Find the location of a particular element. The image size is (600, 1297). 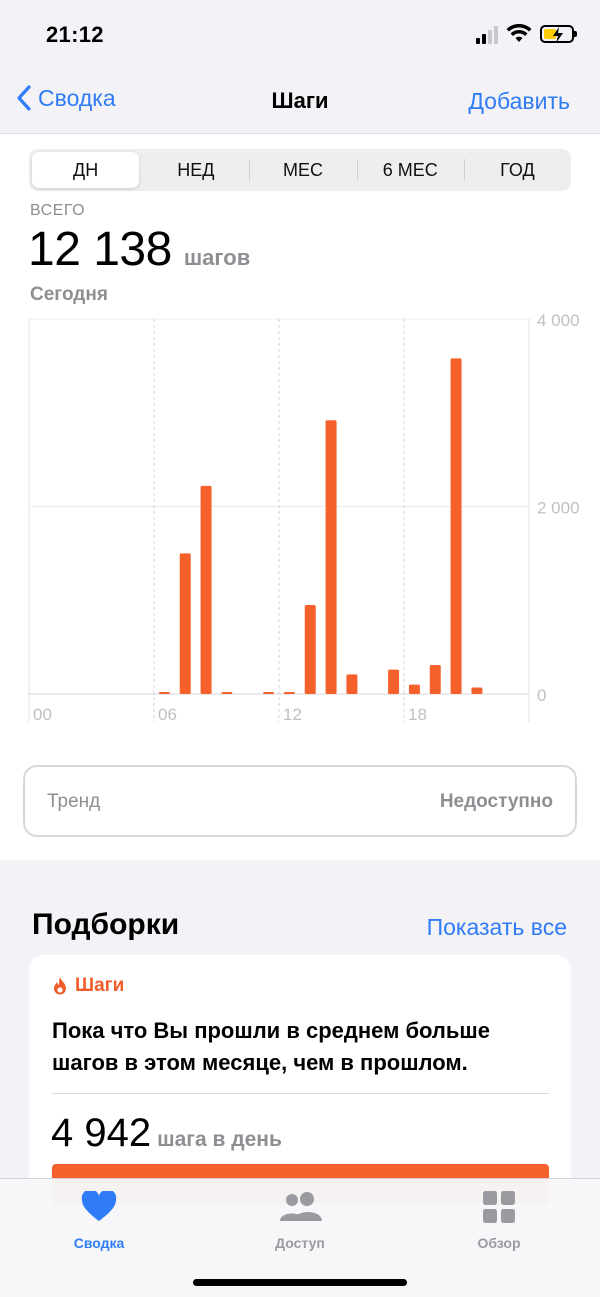

flame-icon is located at coordinates (60, 986).